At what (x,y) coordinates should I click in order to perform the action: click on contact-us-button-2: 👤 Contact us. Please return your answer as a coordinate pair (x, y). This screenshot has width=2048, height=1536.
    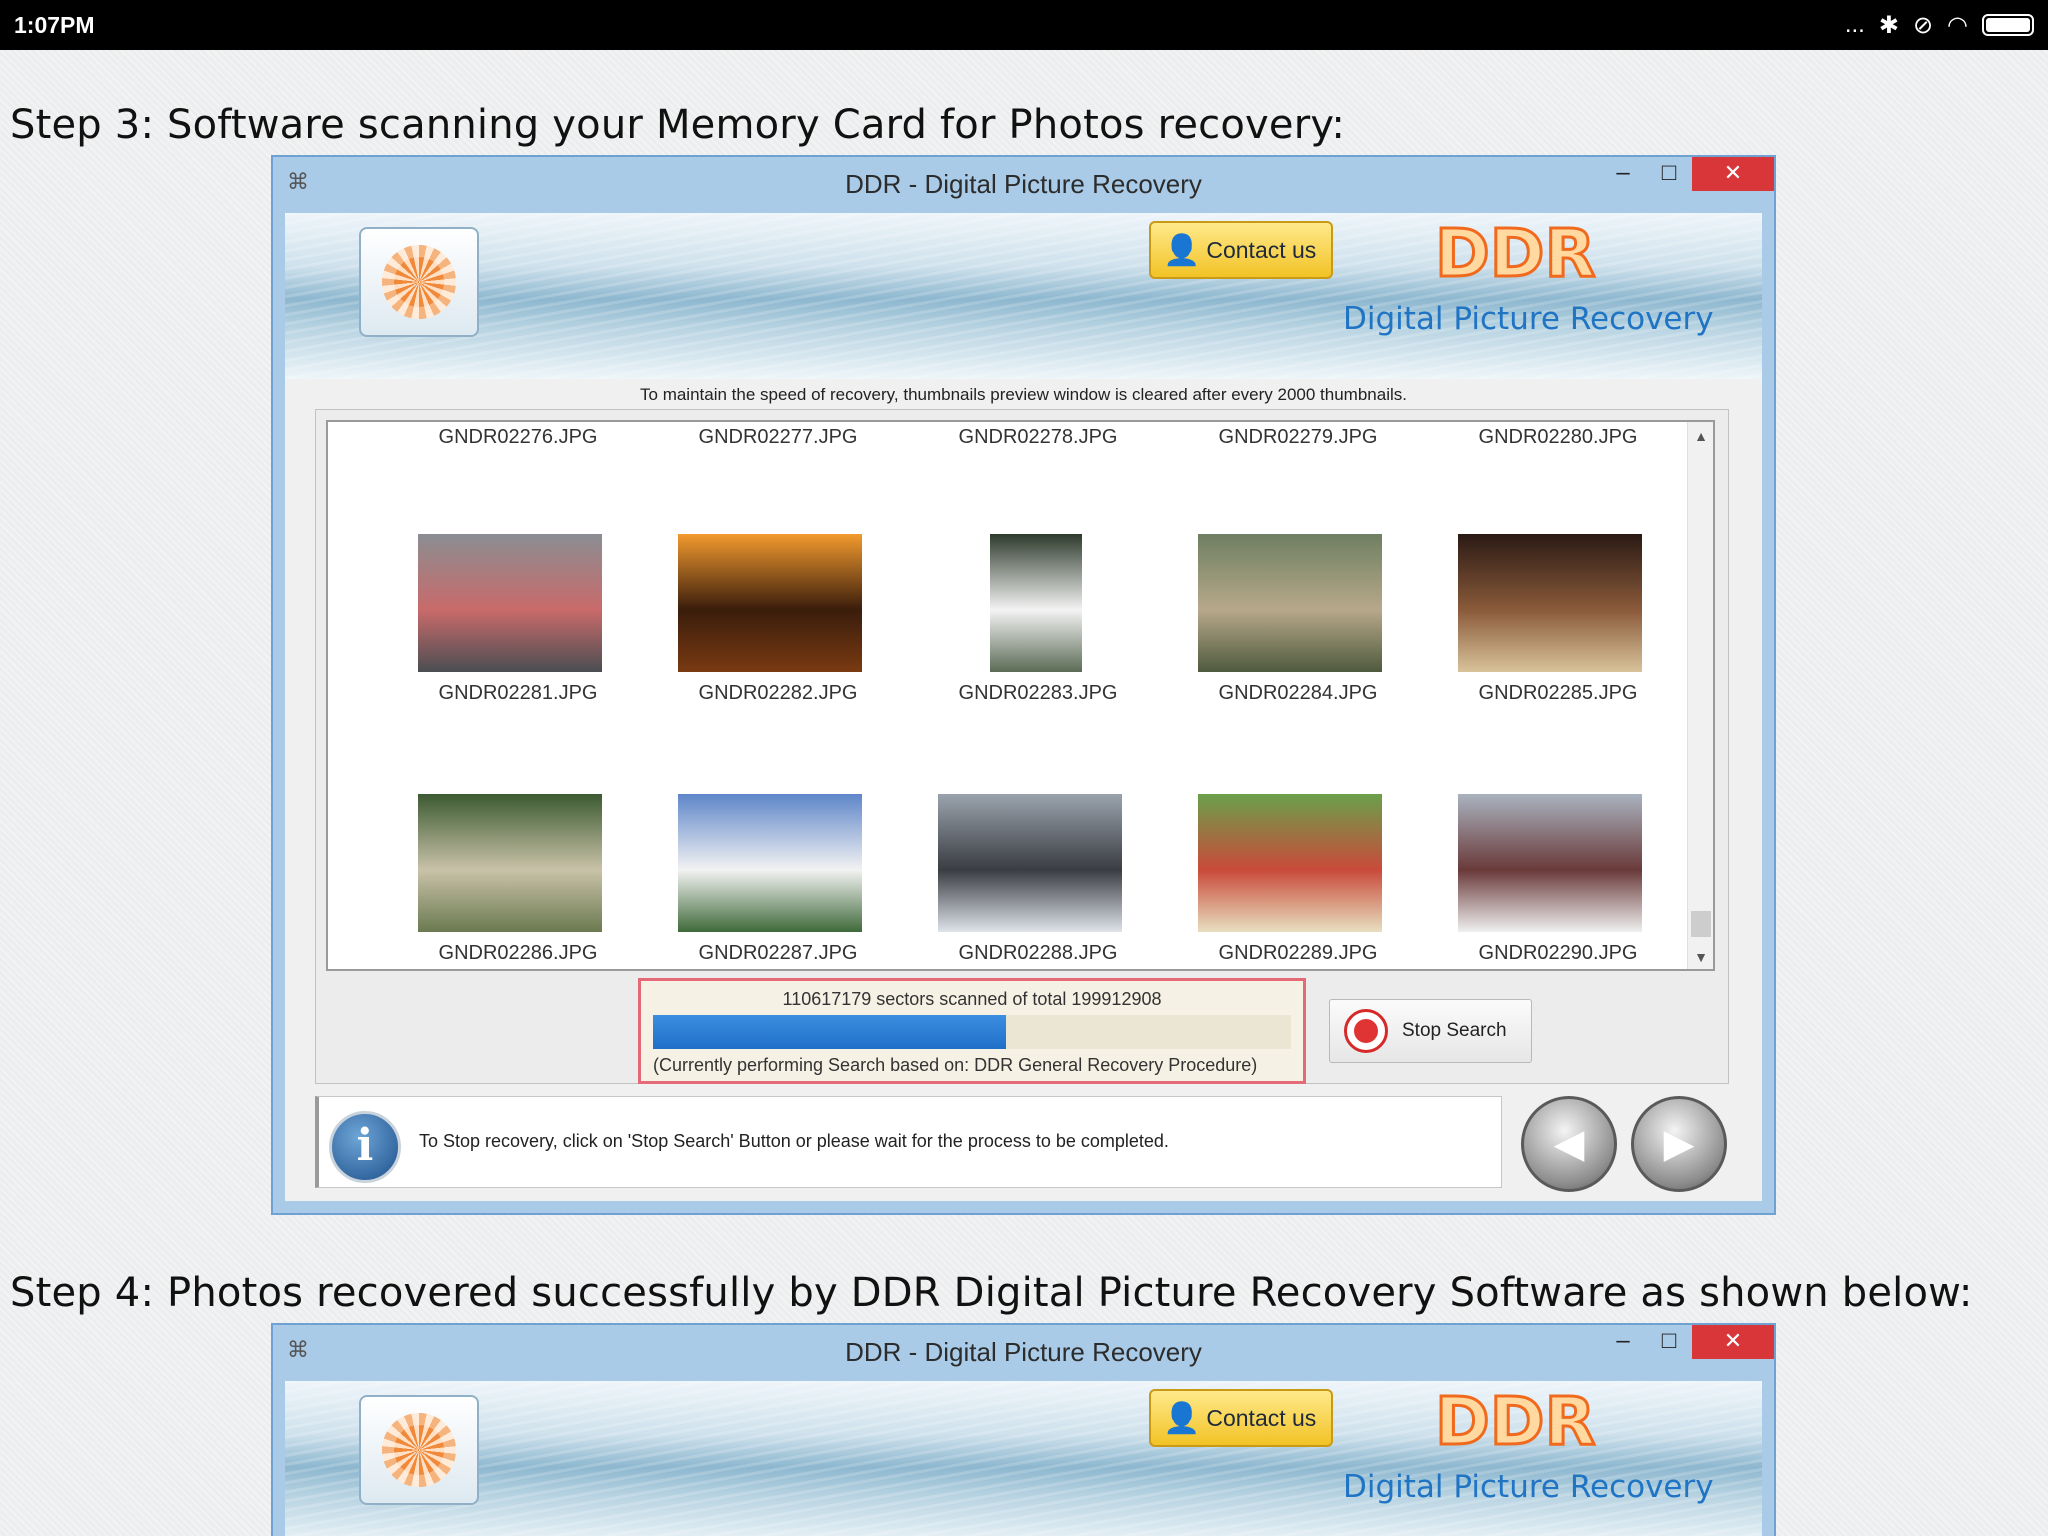
    Looking at the image, I should click on (1241, 1418).